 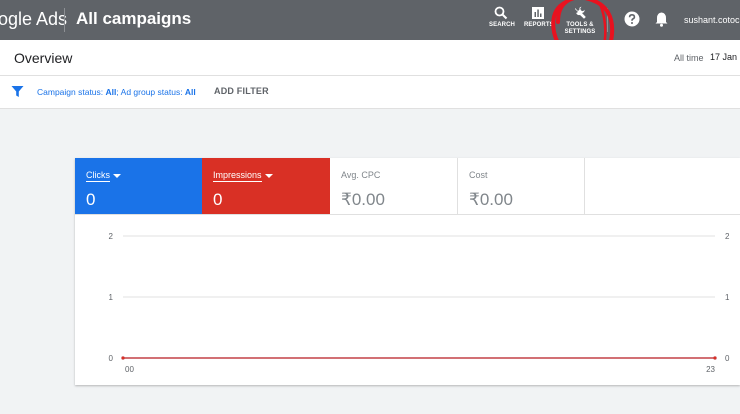 I want to click on help-icon, so click(x=632, y=19).